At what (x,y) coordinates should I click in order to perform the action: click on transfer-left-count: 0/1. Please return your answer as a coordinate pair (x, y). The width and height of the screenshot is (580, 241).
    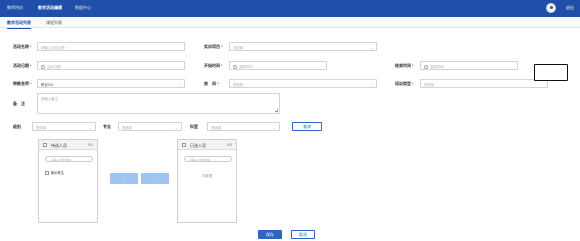
    Looking at the image, I should click on (90, 145).